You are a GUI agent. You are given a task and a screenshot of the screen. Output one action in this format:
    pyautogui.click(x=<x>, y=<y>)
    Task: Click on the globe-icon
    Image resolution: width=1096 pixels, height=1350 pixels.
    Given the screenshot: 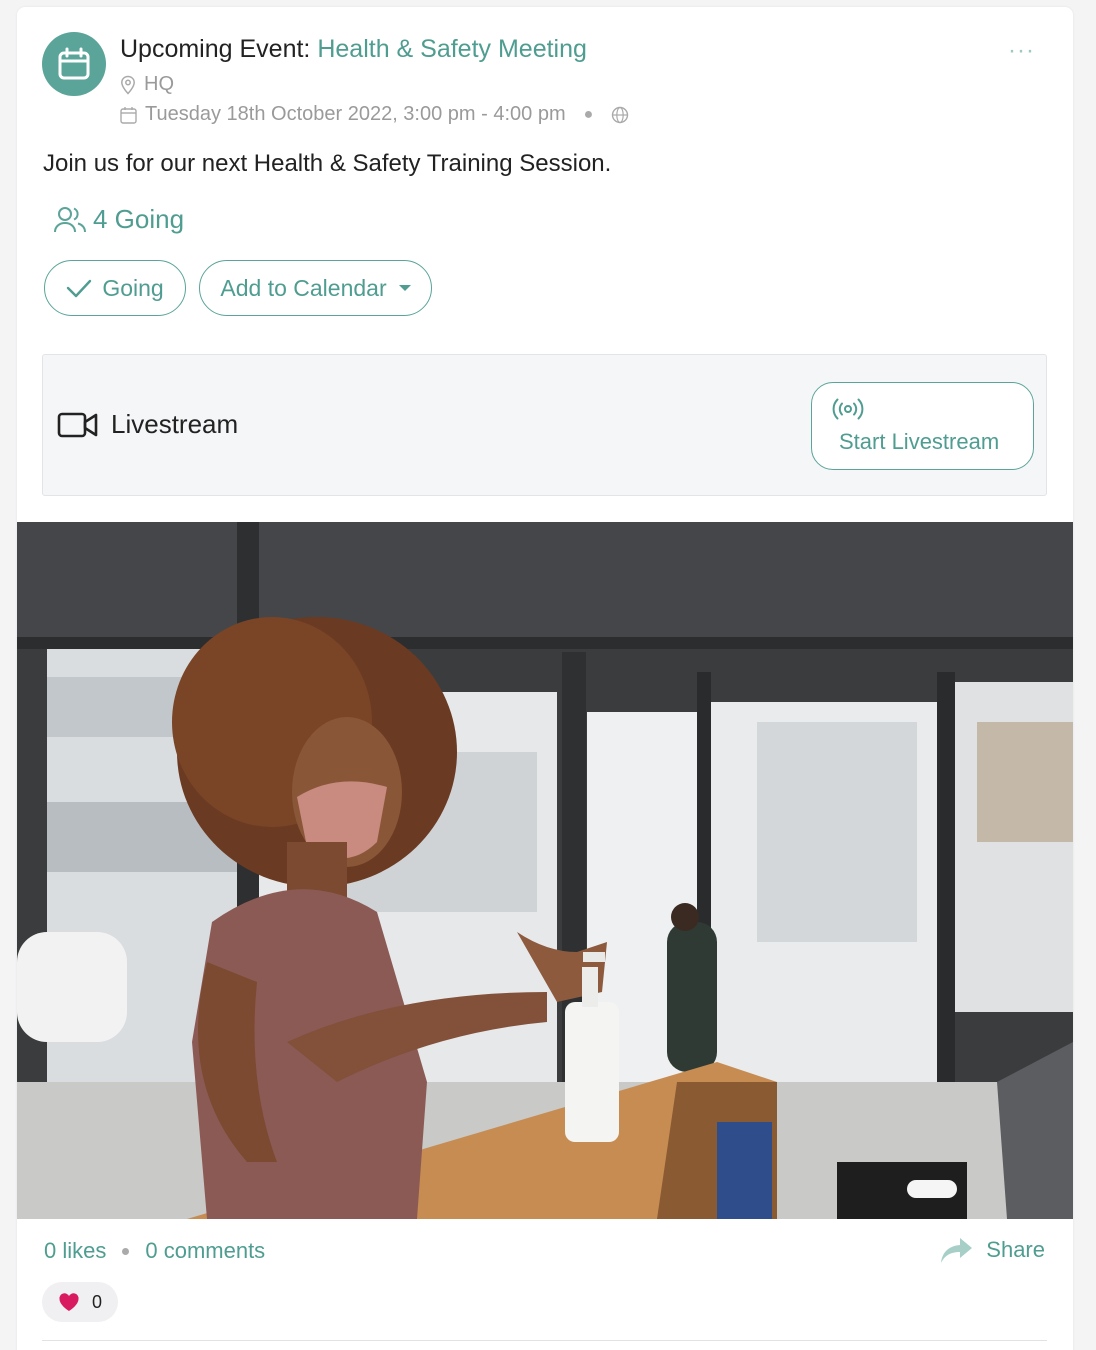 What is the action you would take?
    pyautogui.click(x=620, y=114)
    